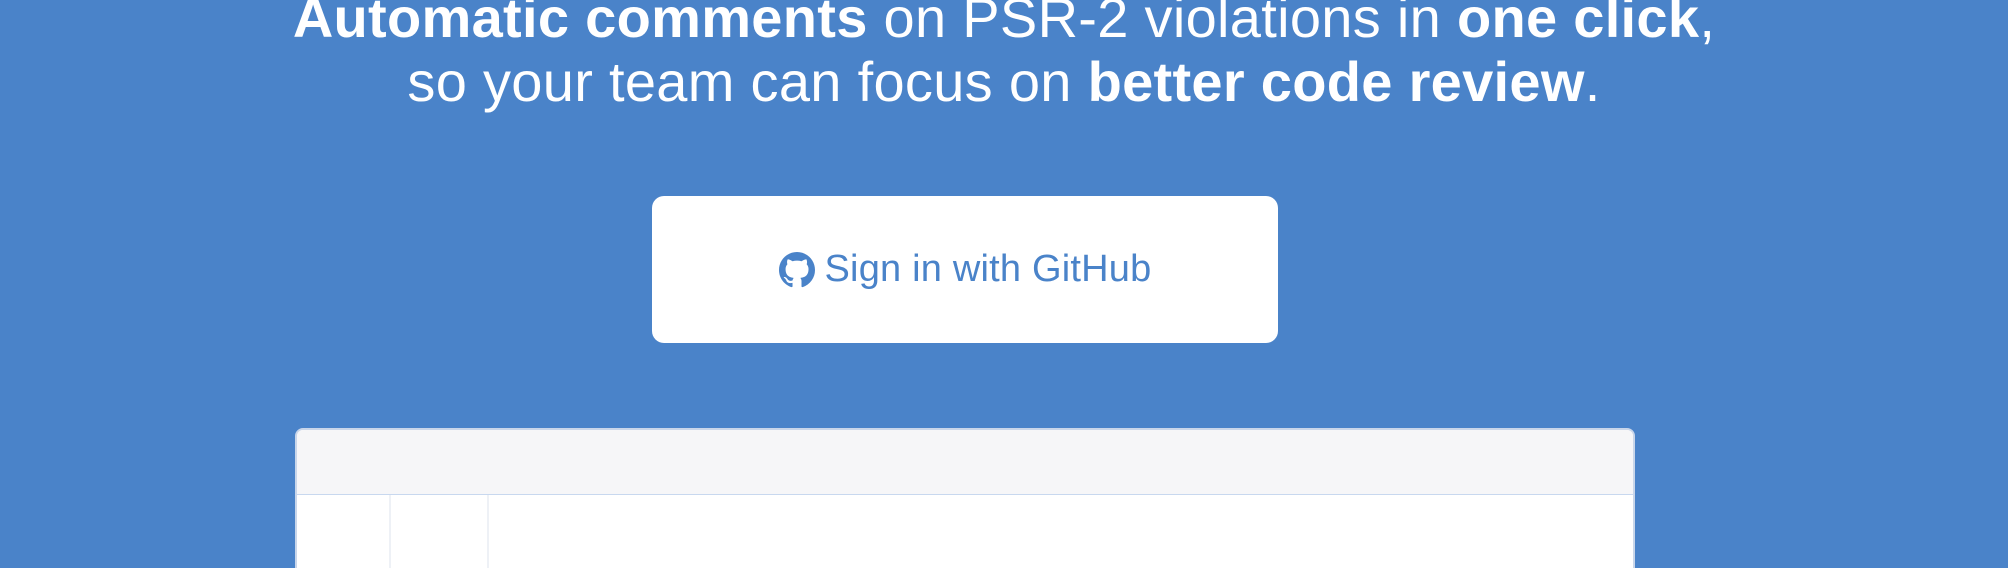 Image resolution: width=2008 pixels, height=568 pixels. What do you see at coordinates (747, 81) in the screenshot?
I see `headline-text: so your team can focus on` at bounding box center [747, 81].